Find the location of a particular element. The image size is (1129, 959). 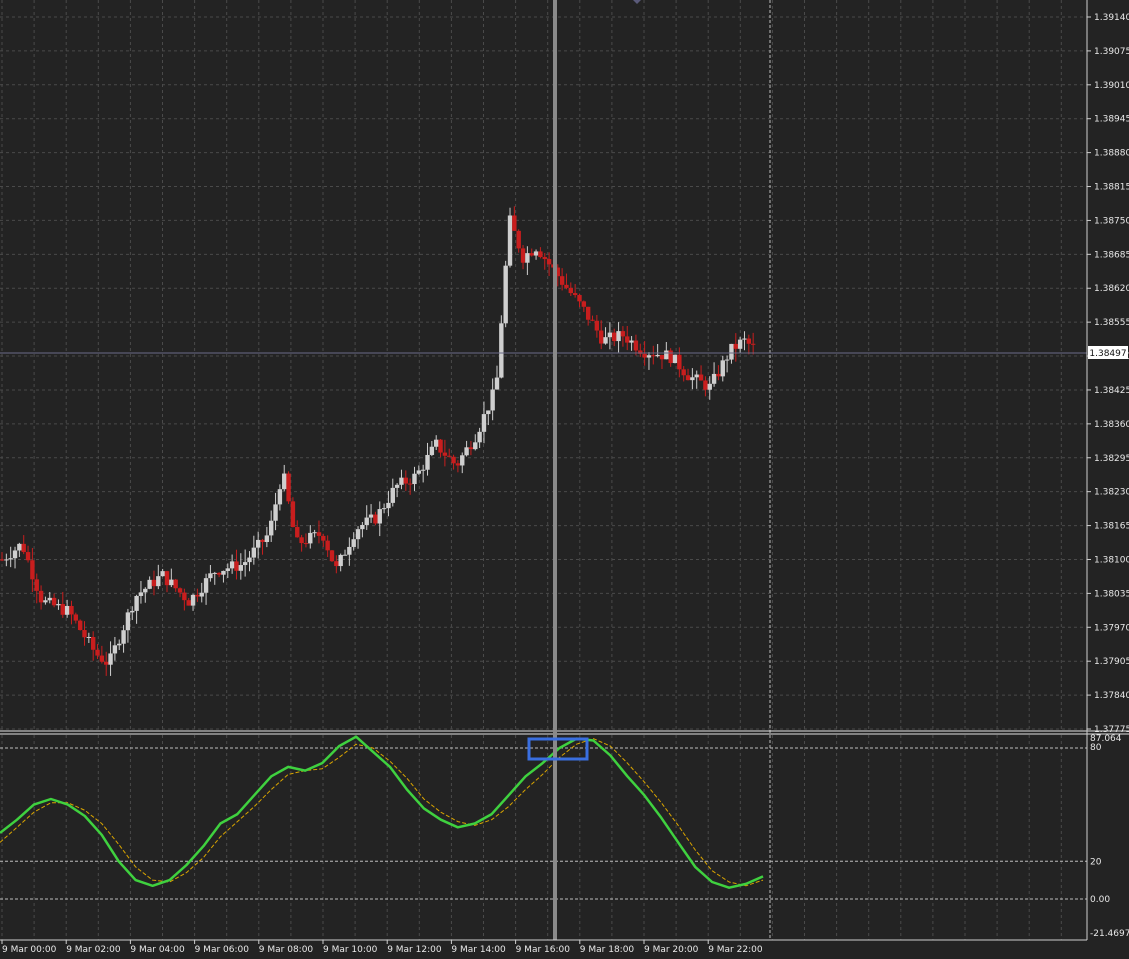

time-tick-label: 9 Mar 20:00 is located at coordinates (671, 950).